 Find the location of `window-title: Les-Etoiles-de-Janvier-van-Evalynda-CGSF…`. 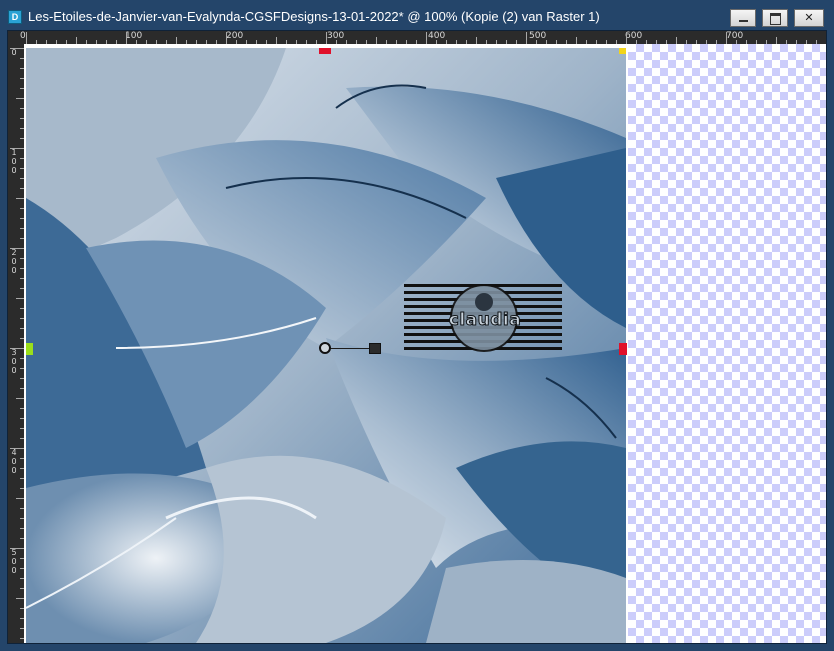

window-title: Les-Etoiles-de-Janvier-van-Evalynda-CGSF… is located at coordinates (314, 16).